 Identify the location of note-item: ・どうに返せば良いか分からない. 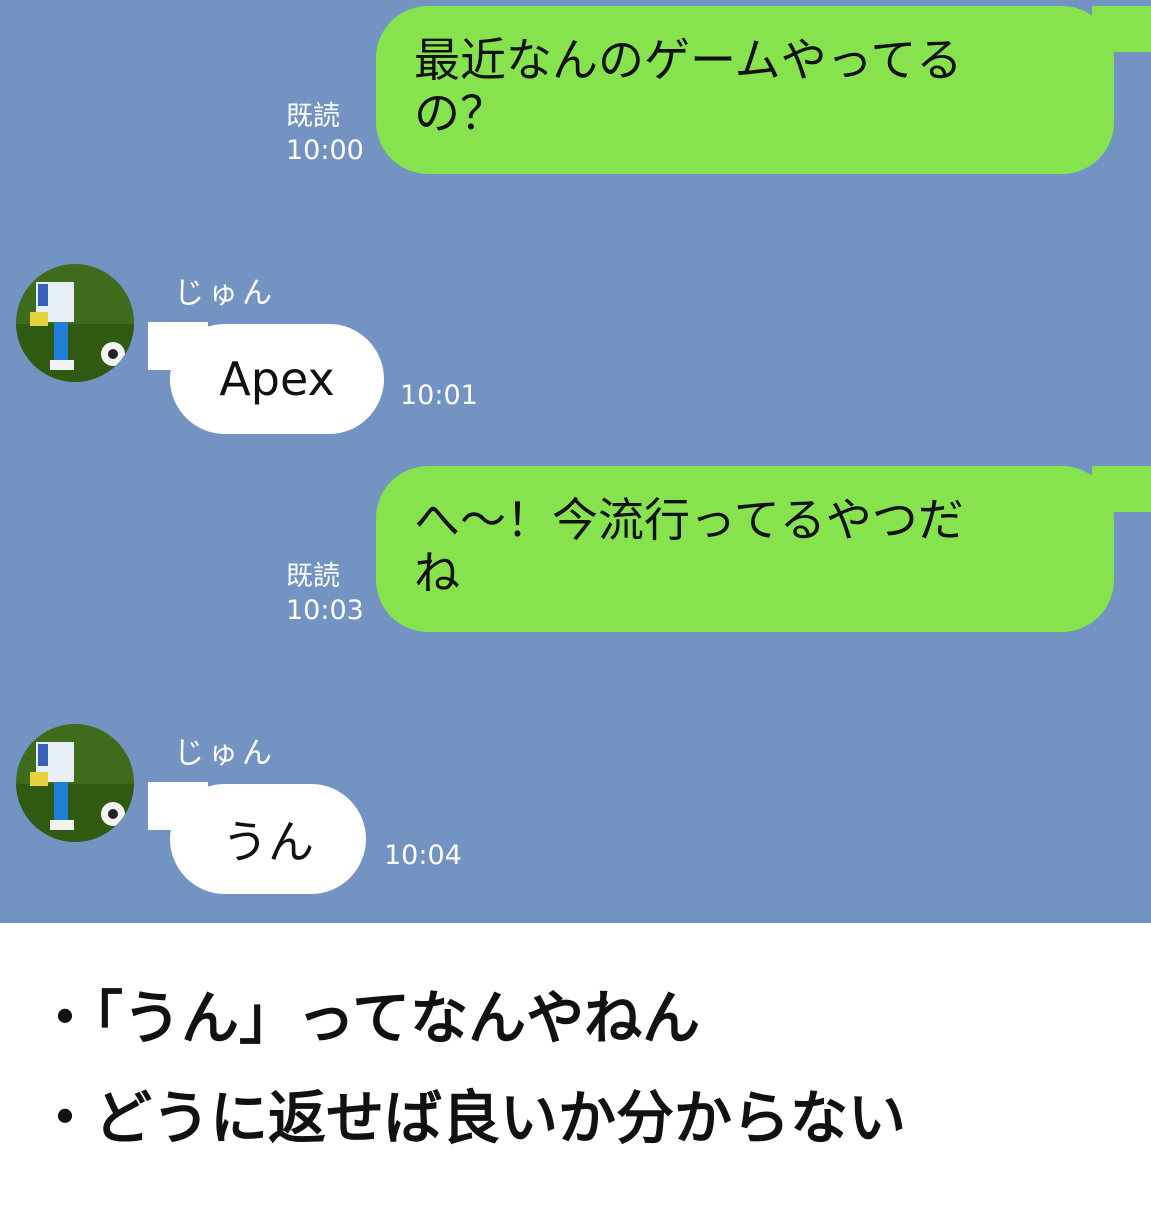
(581, 1118).